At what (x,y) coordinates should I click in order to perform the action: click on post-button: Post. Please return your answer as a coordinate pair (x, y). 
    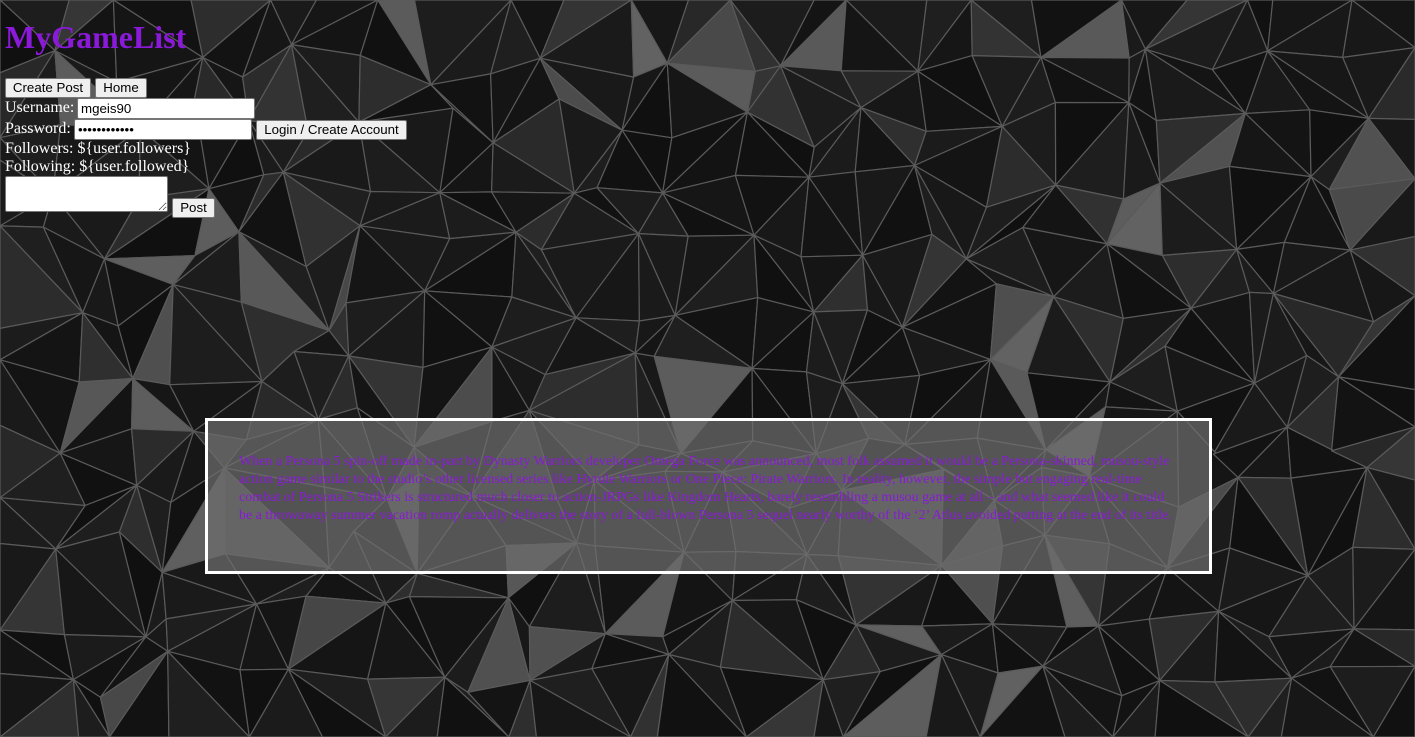
    Looking at the image, I should click on (193, 208).